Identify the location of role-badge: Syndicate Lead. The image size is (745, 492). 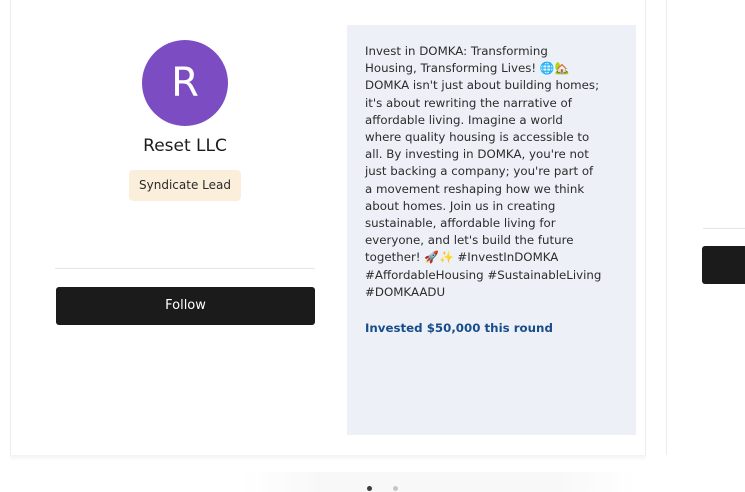
(185, 185).